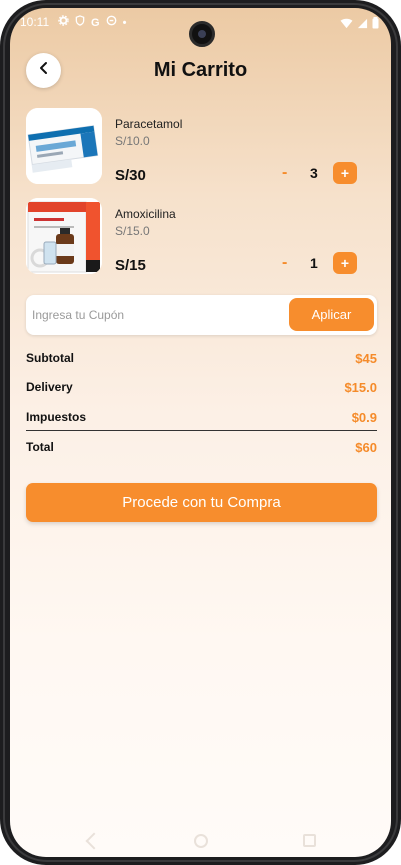  What do you see at coordinates (201, 449) in the screenshot?
I see `summary-total: Total $60` at bounding box center [201, 449].